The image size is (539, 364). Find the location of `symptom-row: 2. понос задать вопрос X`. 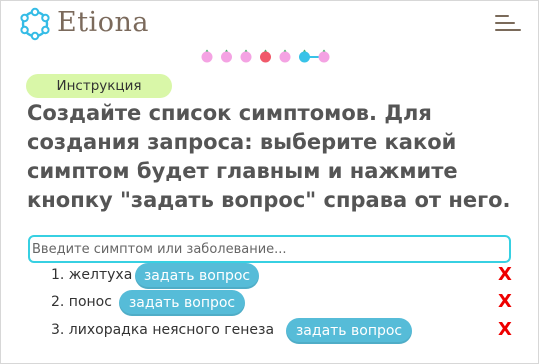

symptom-row: 2. понос задать вопрос X is located at coordinates (270, 303).